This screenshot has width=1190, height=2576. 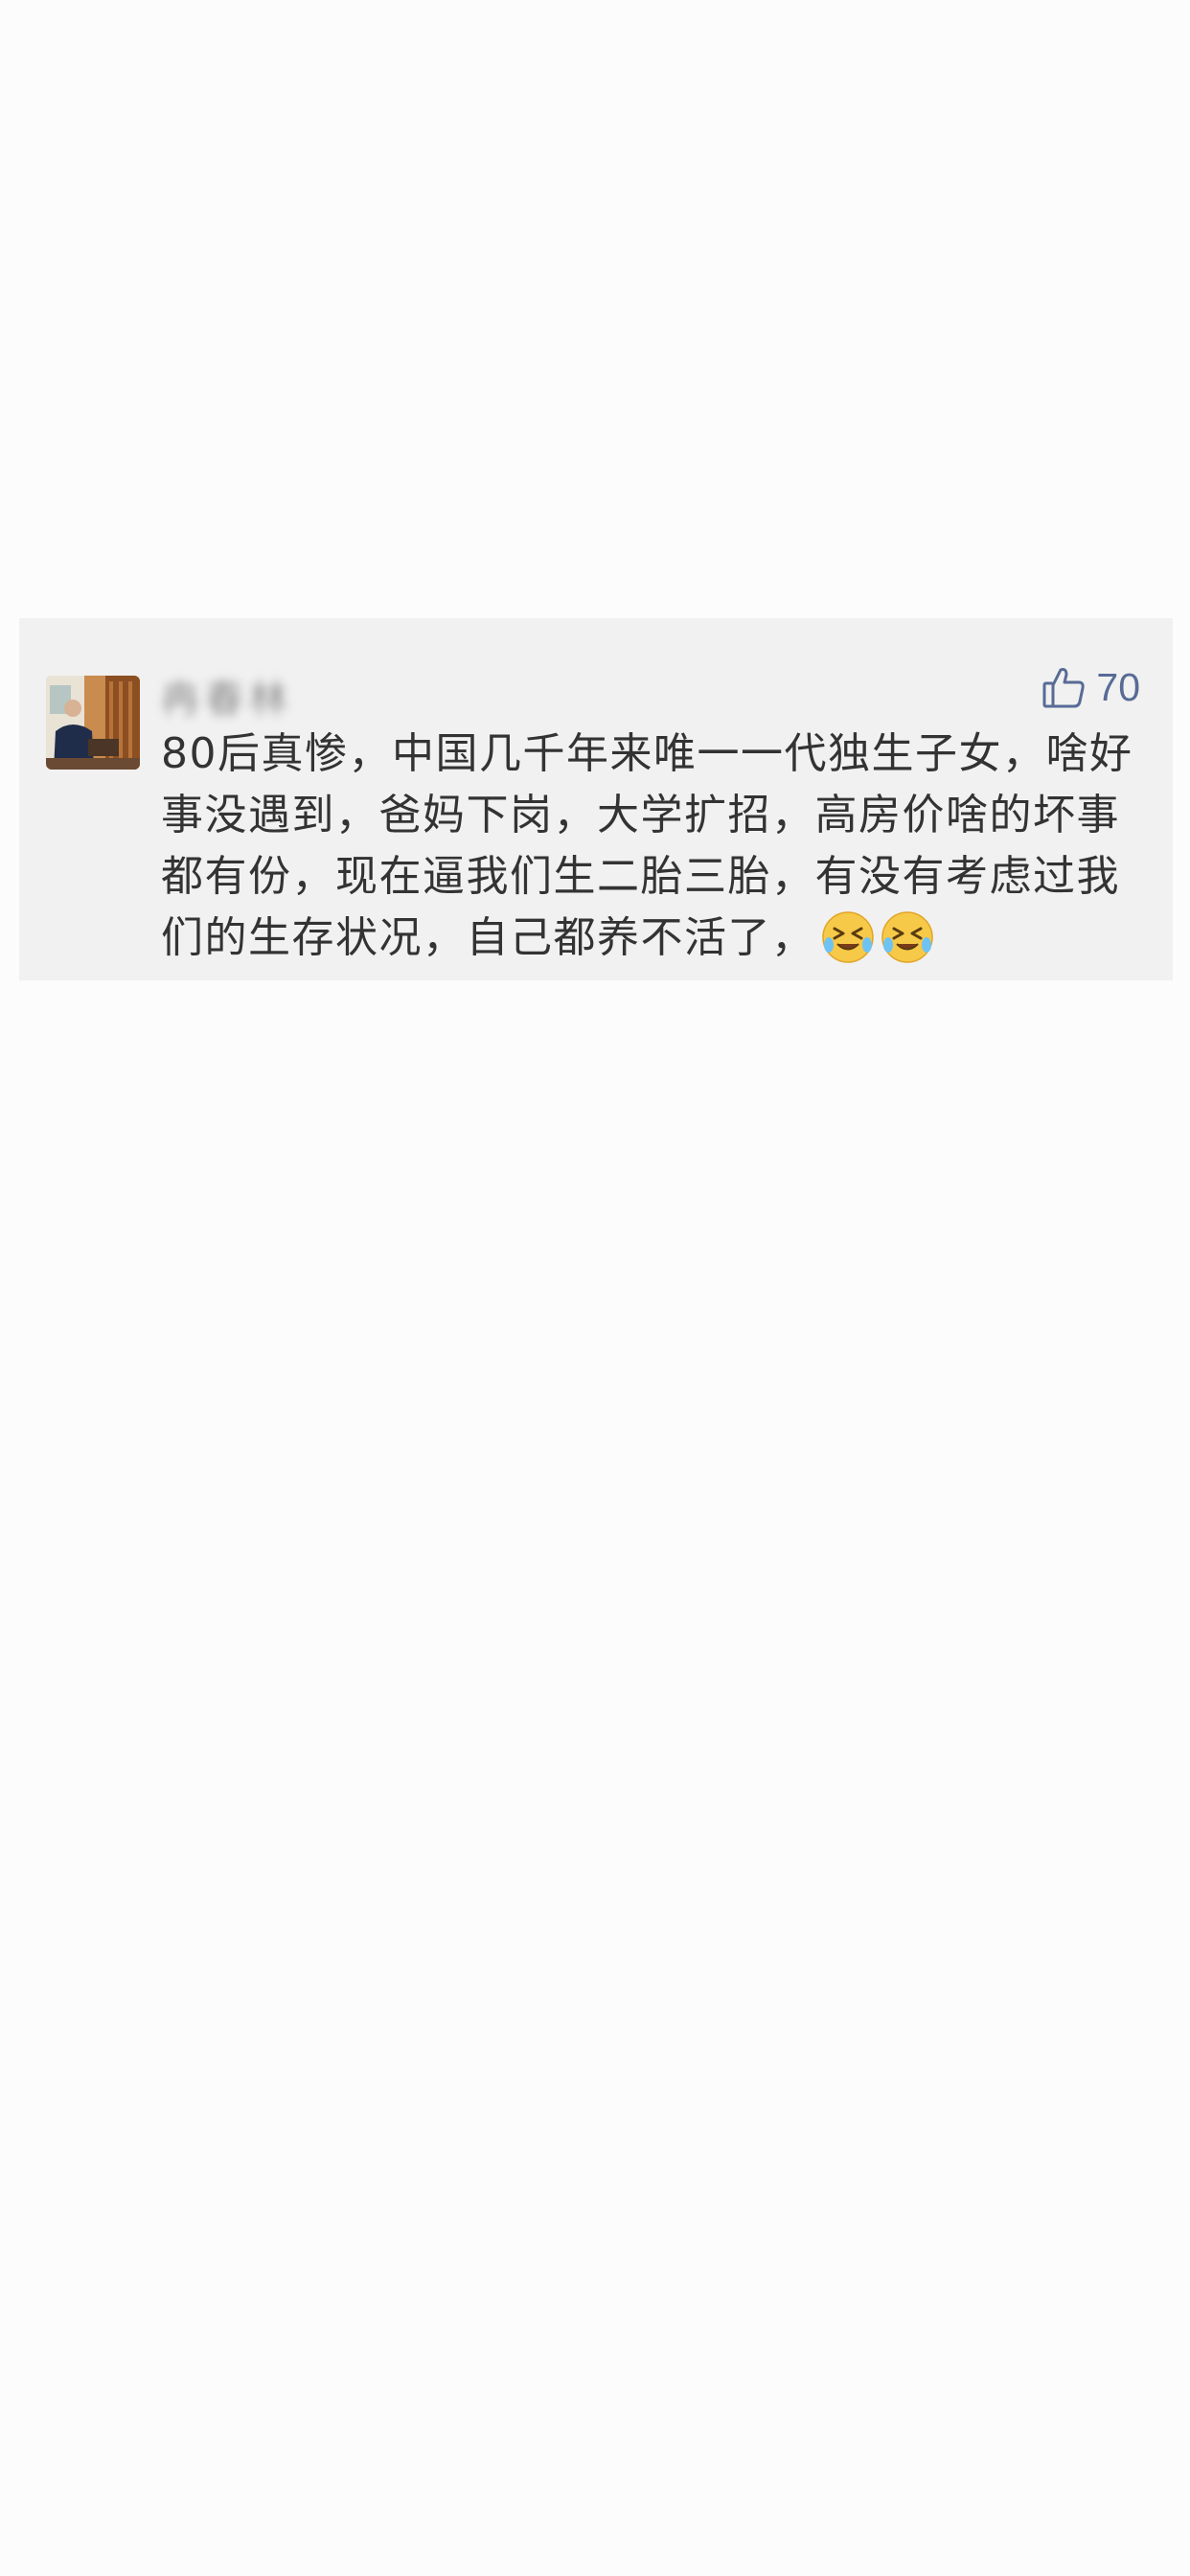 What do you see at coordinates (1091, 687) in the screenshot?
I see `like-button: 70` at bounding box center [1091, 687].